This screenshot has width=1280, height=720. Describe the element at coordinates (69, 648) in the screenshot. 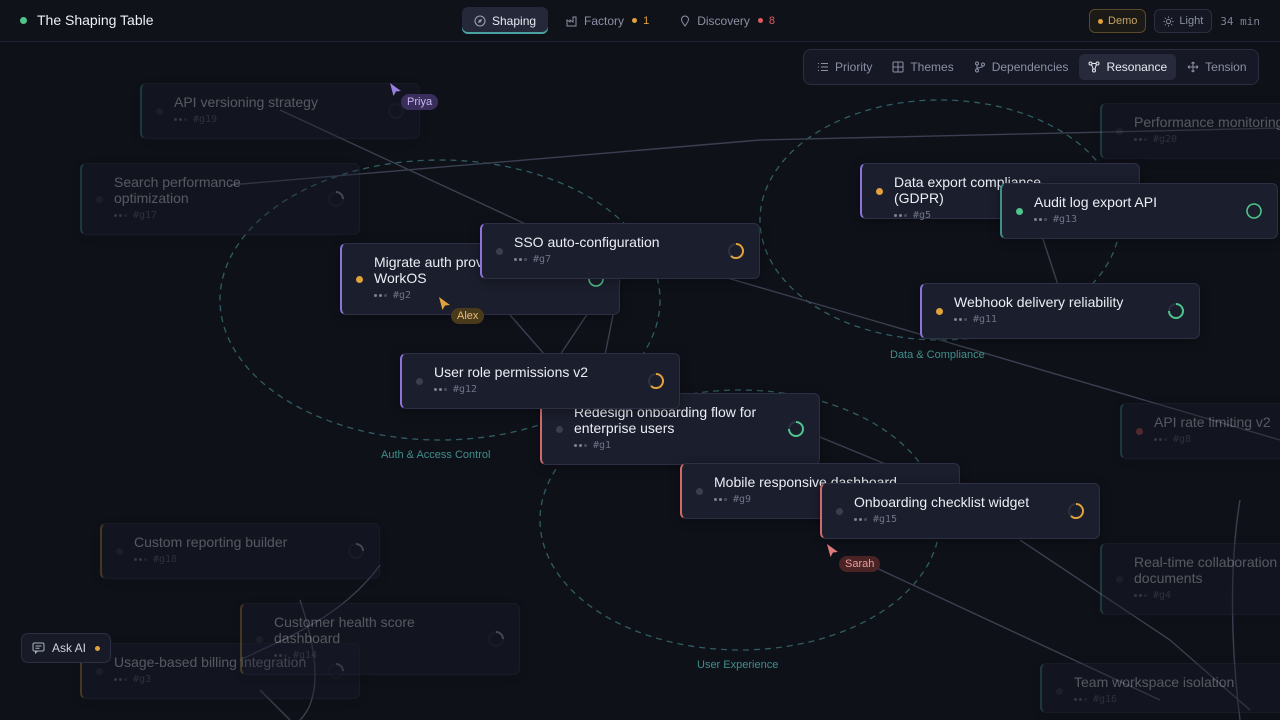

I see `ask-ai-label: Ask AI` at that location.